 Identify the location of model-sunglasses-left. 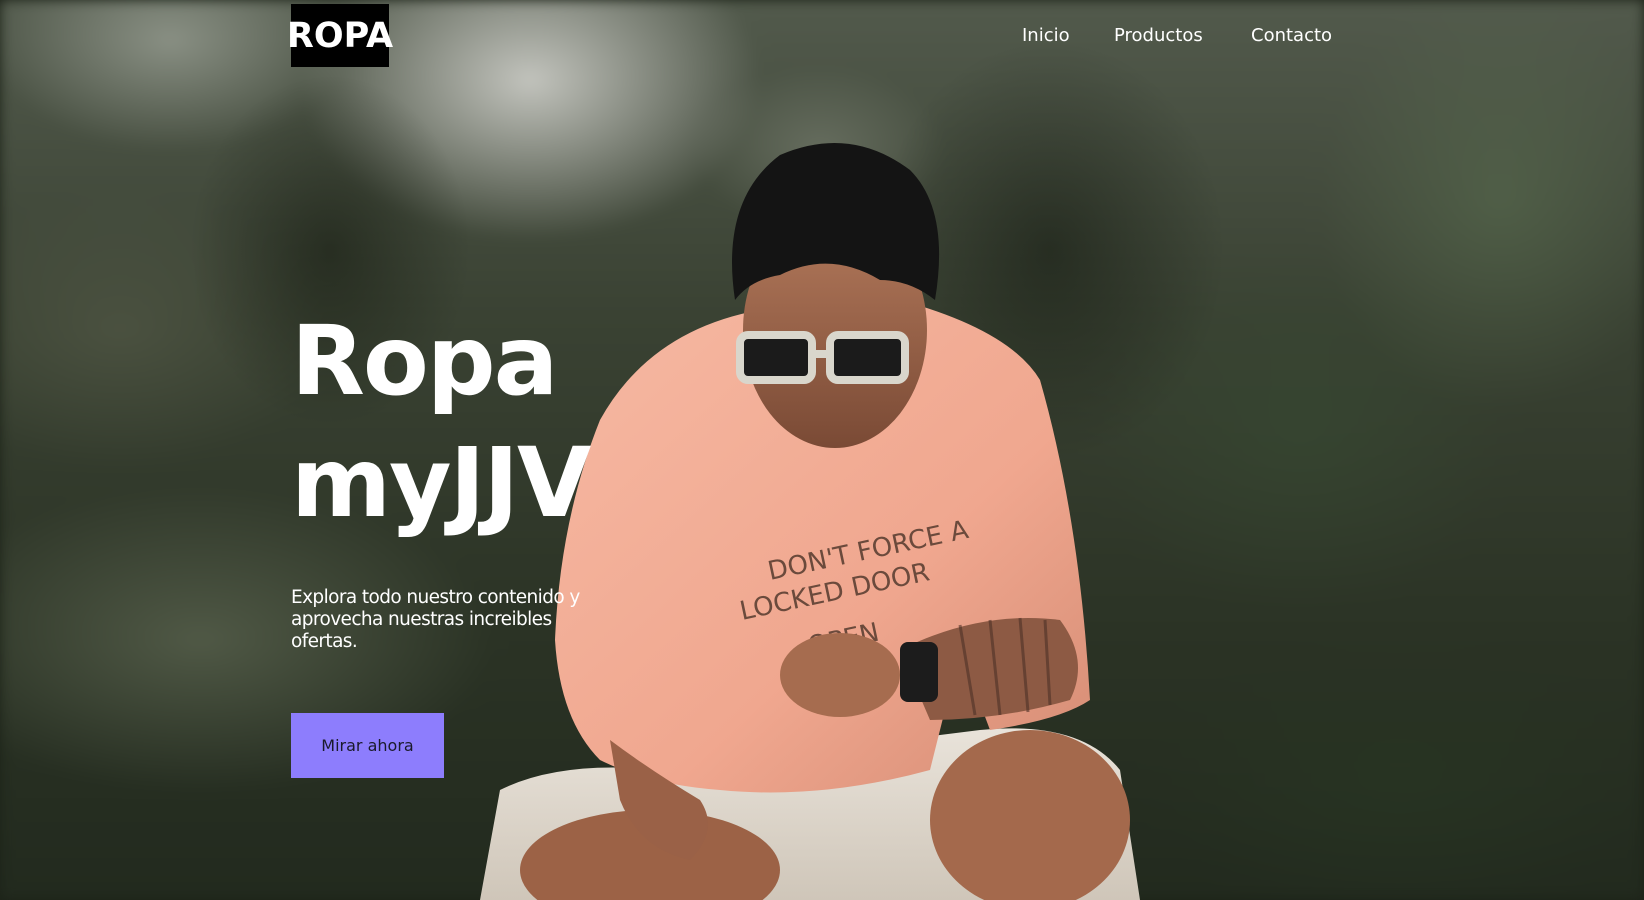
(776, 357).